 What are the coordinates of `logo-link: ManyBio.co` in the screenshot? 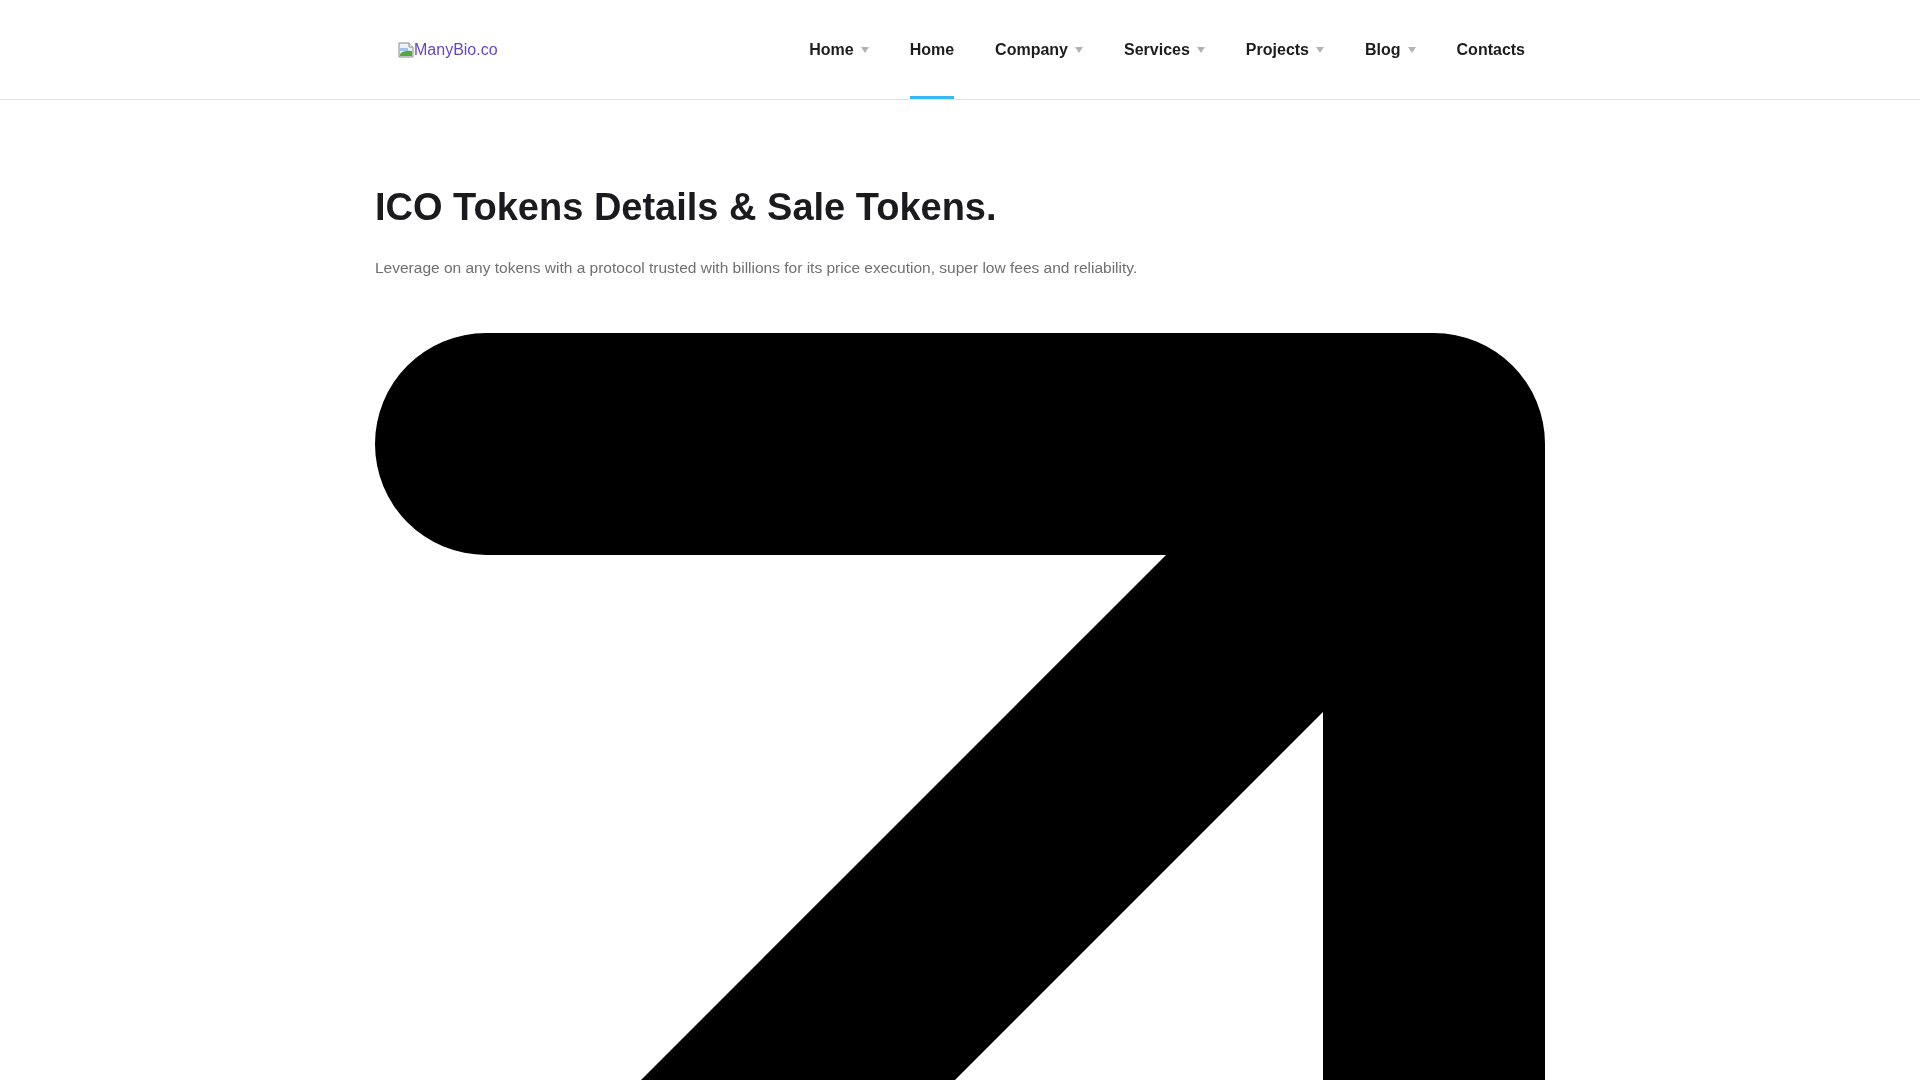 It's located at (448, 49).